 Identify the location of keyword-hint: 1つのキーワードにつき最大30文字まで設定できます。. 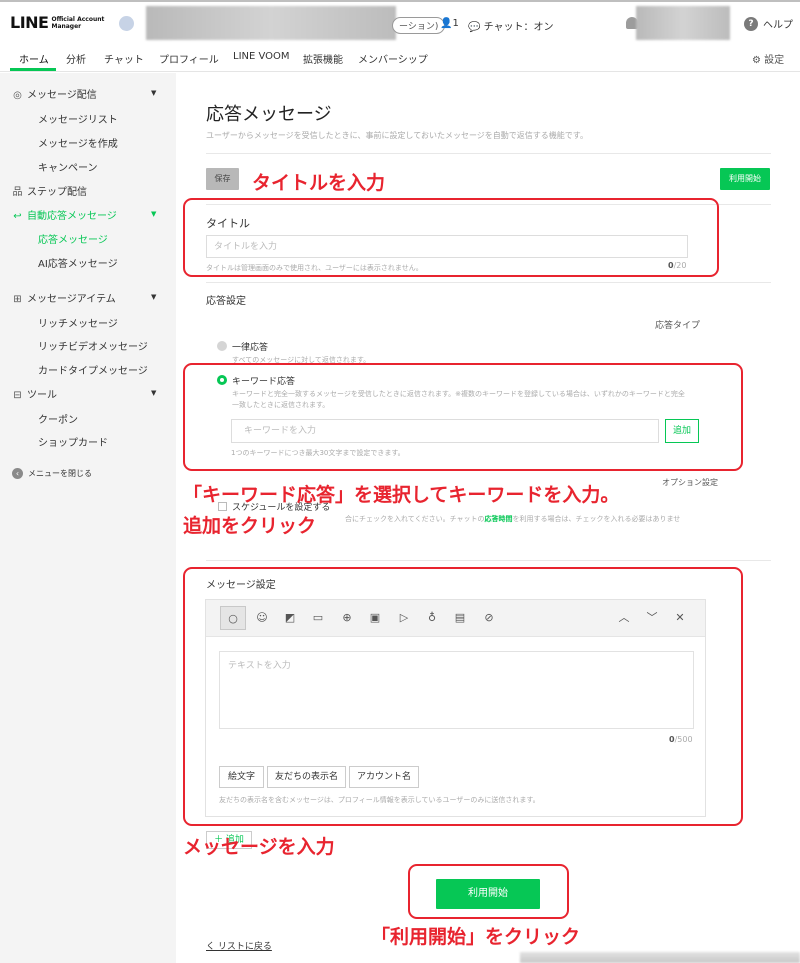
(318, 453).